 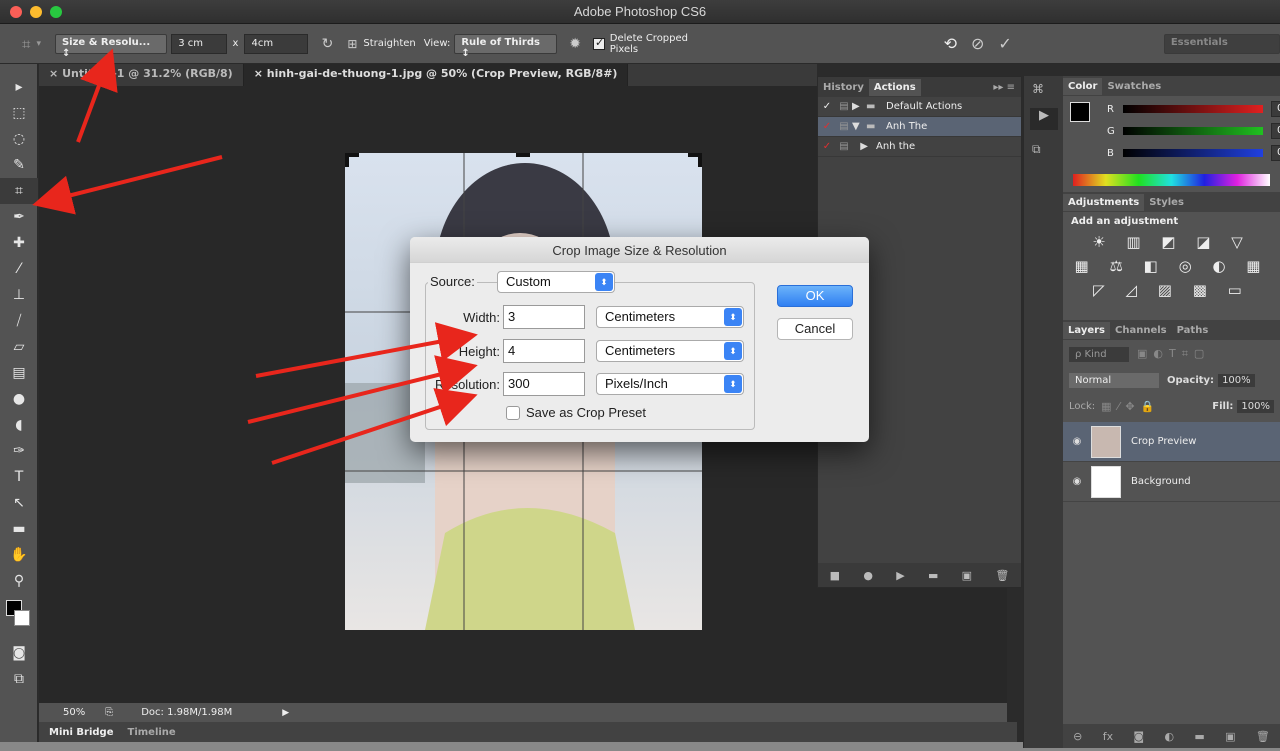 I want to click on action-row-anh-the: ✓ ▤ ▶ Anh the, so click(x=919, y=147).